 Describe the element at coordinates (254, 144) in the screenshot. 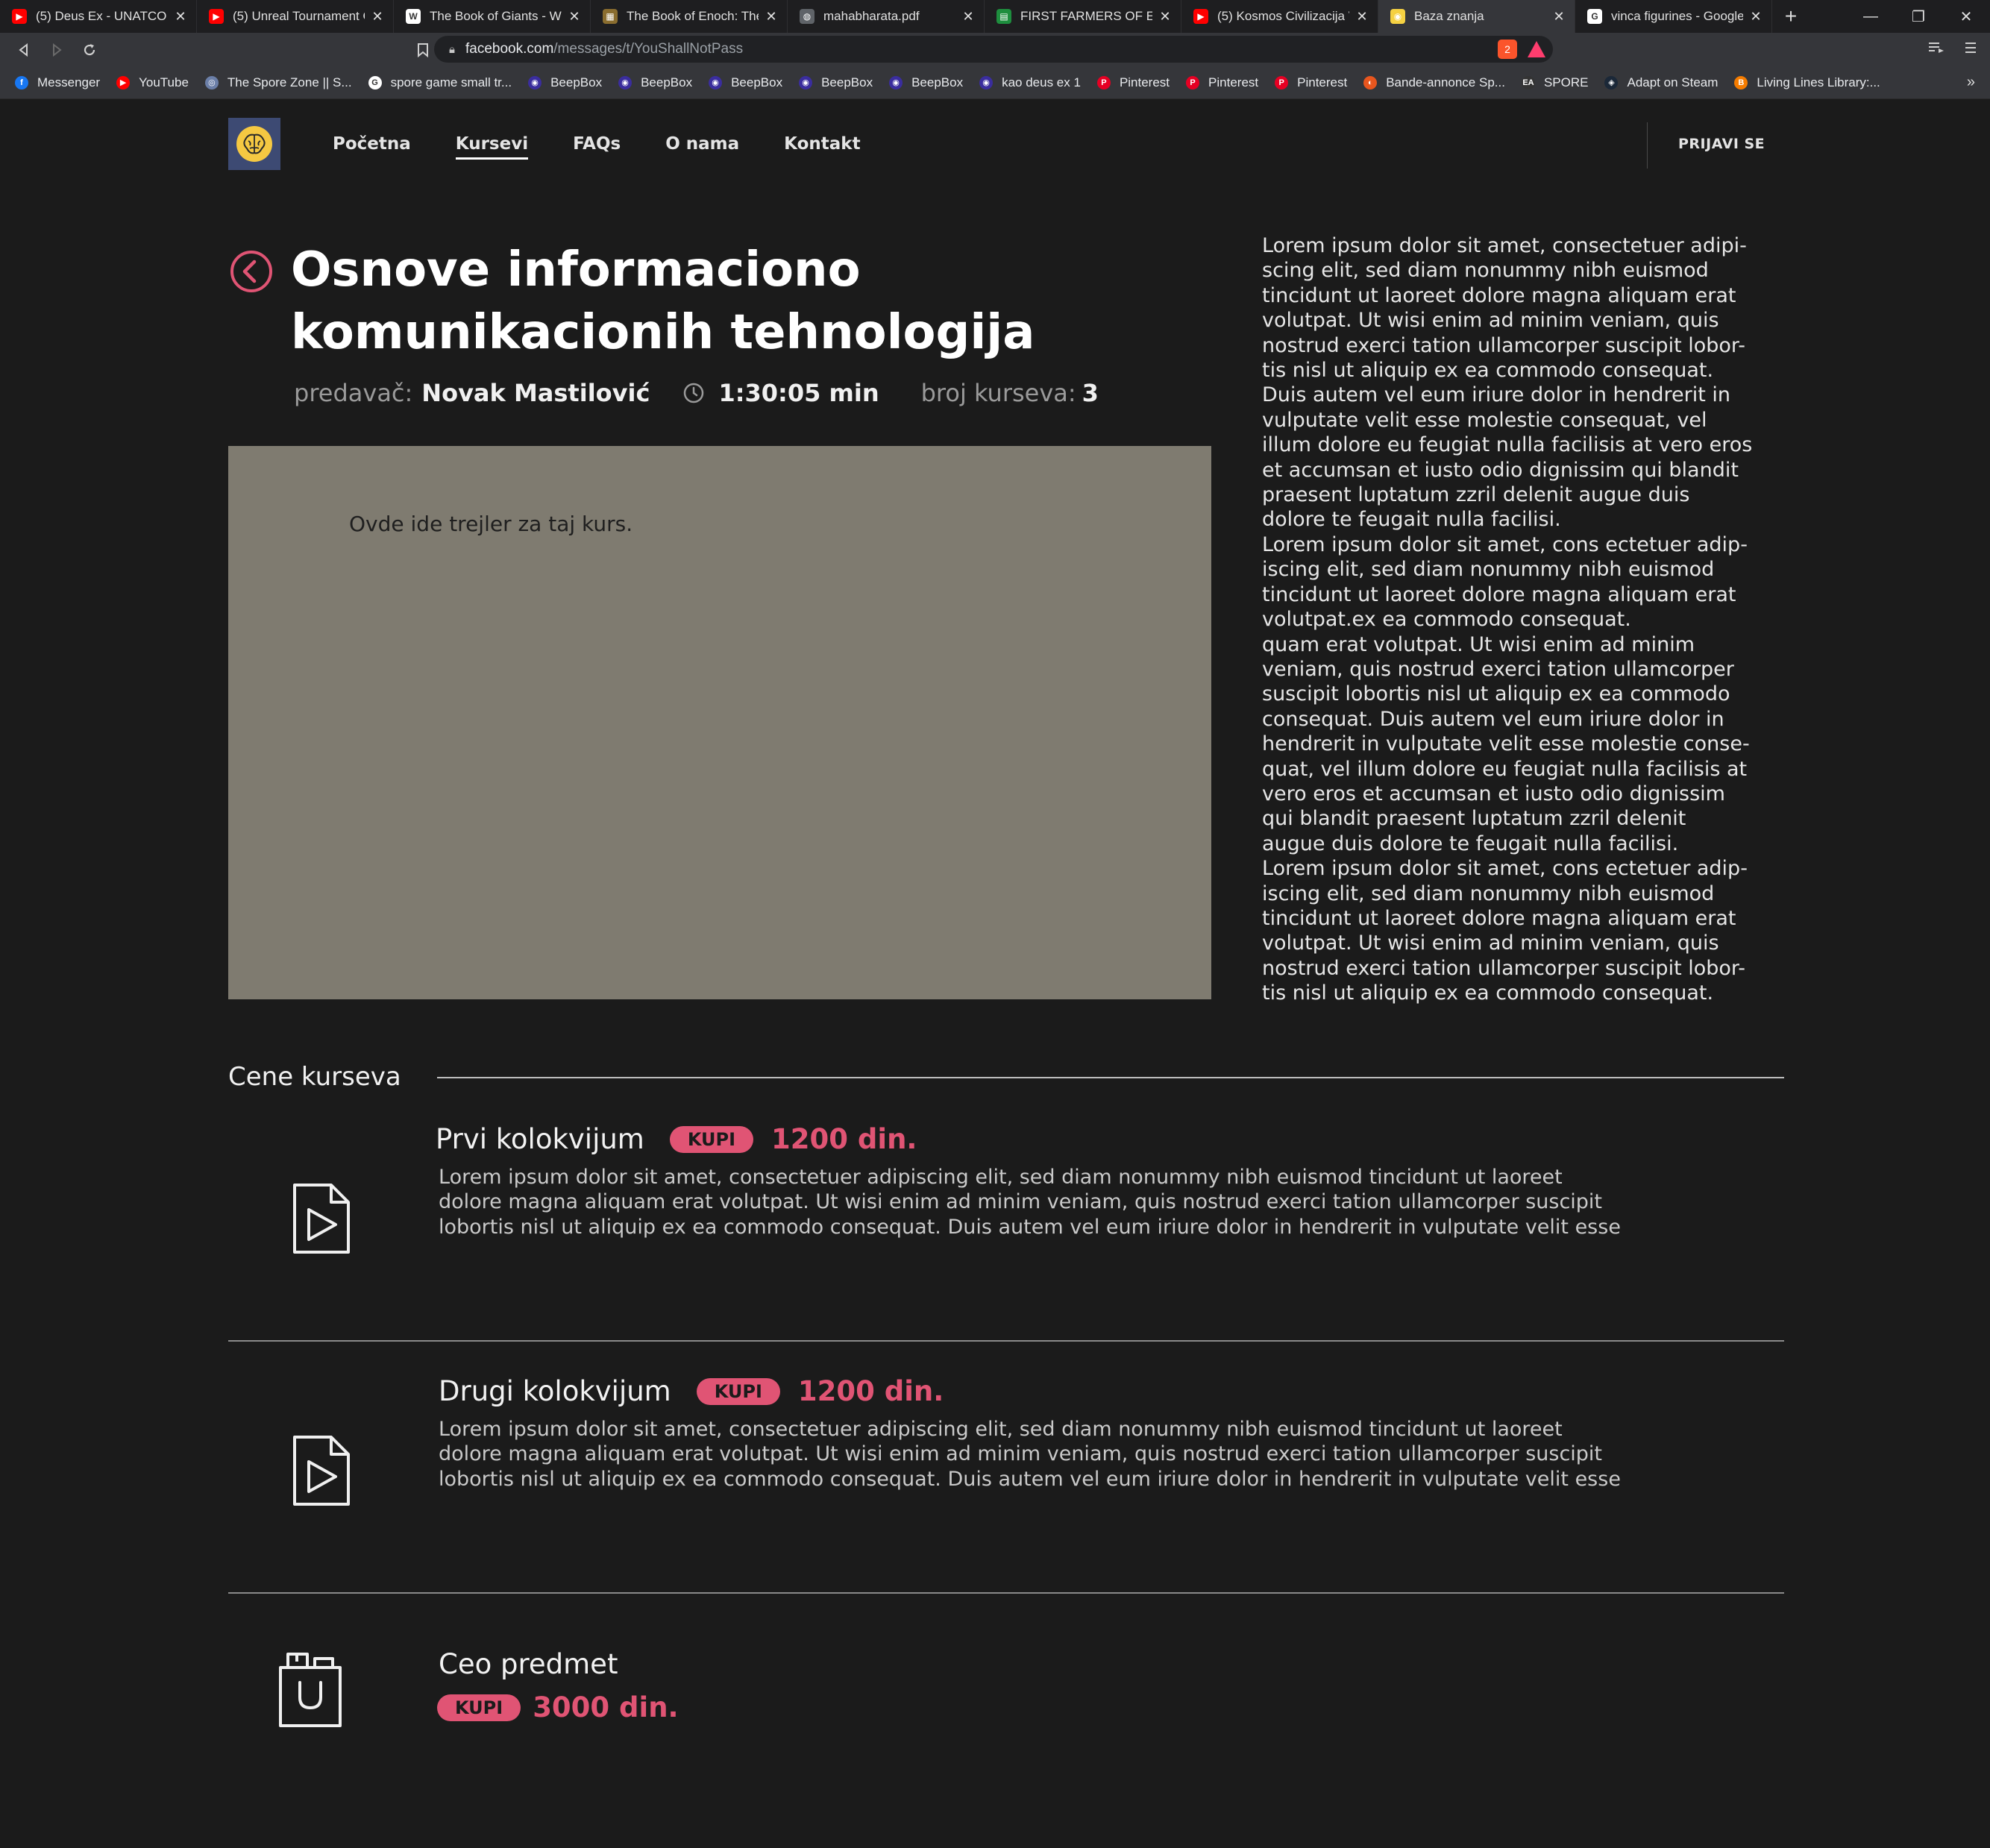

I see `site-logo` at that location.